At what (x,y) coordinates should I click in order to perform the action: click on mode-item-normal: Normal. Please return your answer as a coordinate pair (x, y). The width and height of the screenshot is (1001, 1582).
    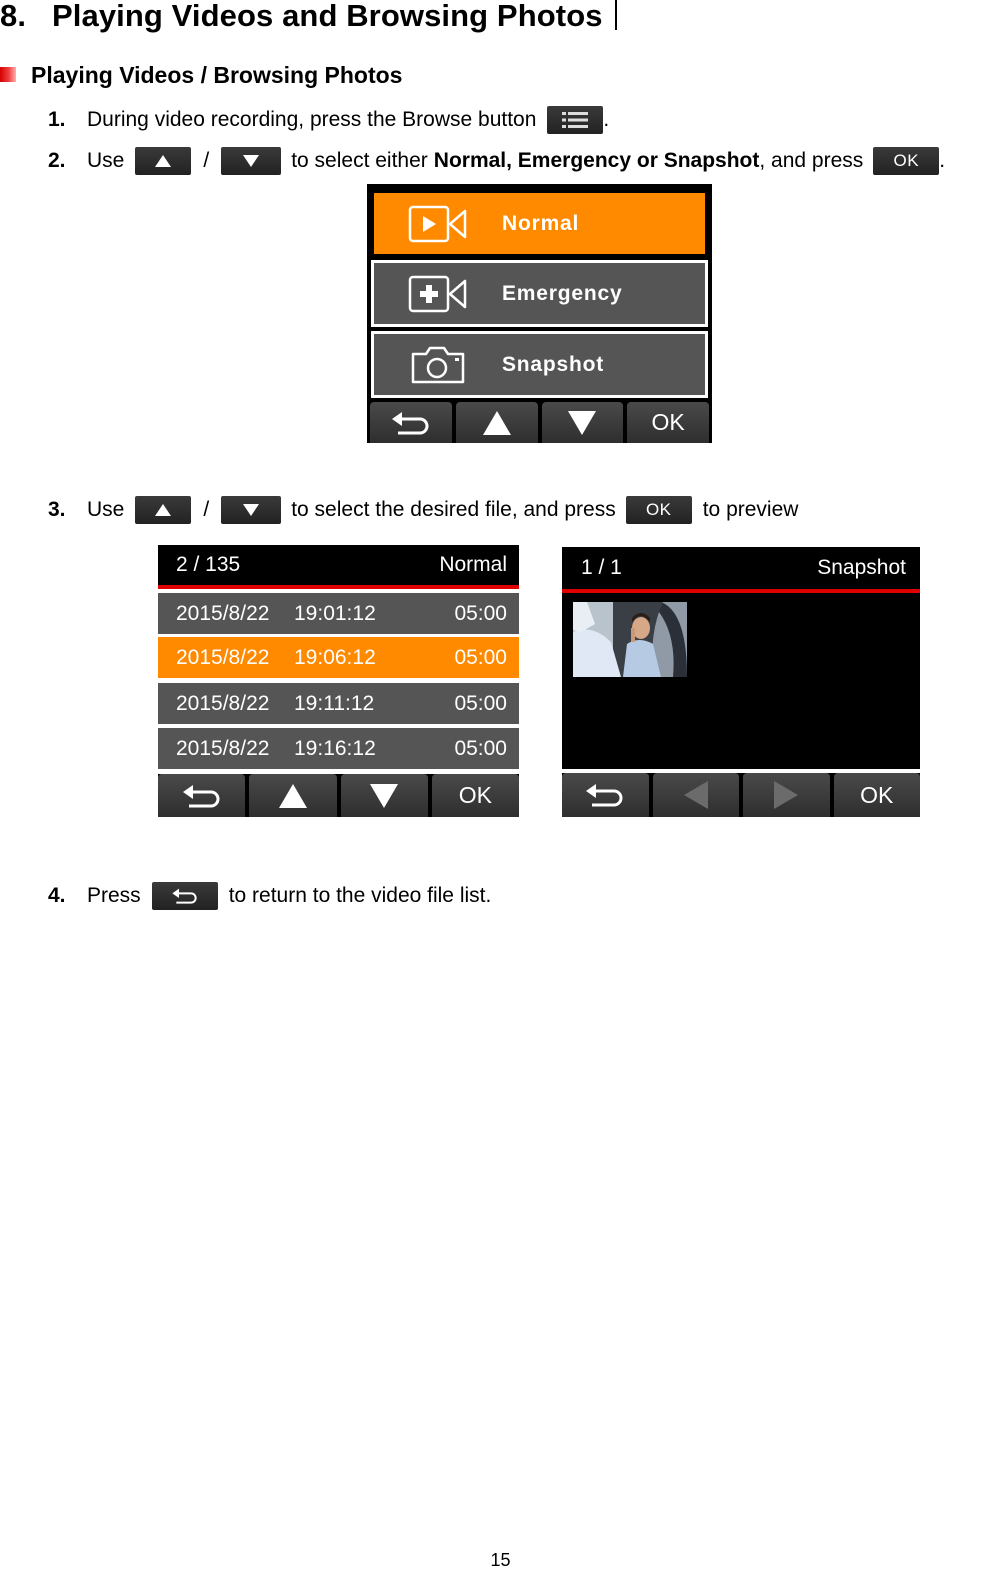
    Looking at the image, I should click on (539, 223).